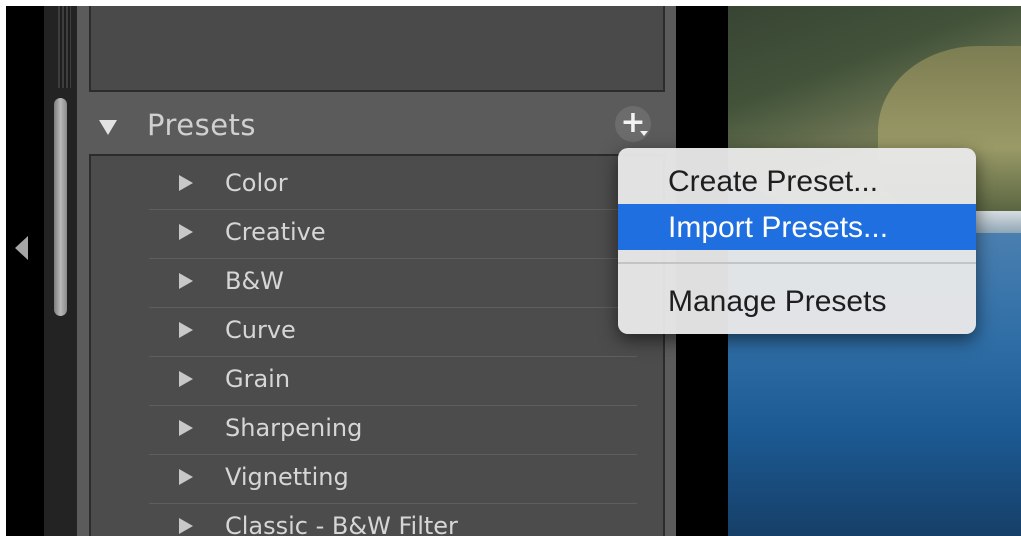  What do you see at coordinates (797, 263) in the screenshot?
I see `menu-separator` at bounding box center [797, 263].